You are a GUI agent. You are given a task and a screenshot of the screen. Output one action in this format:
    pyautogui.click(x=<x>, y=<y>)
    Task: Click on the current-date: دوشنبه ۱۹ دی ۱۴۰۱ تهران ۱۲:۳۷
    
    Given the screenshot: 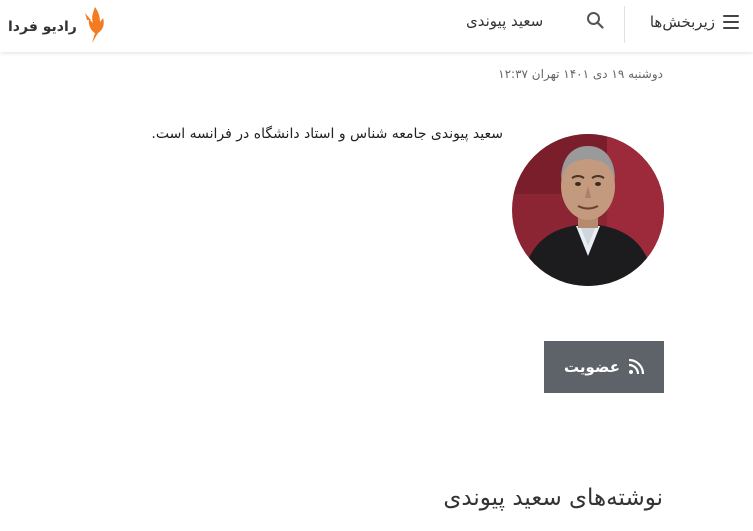 What is the action you would take?
    pyautogui.click(x=580, y=74)
    